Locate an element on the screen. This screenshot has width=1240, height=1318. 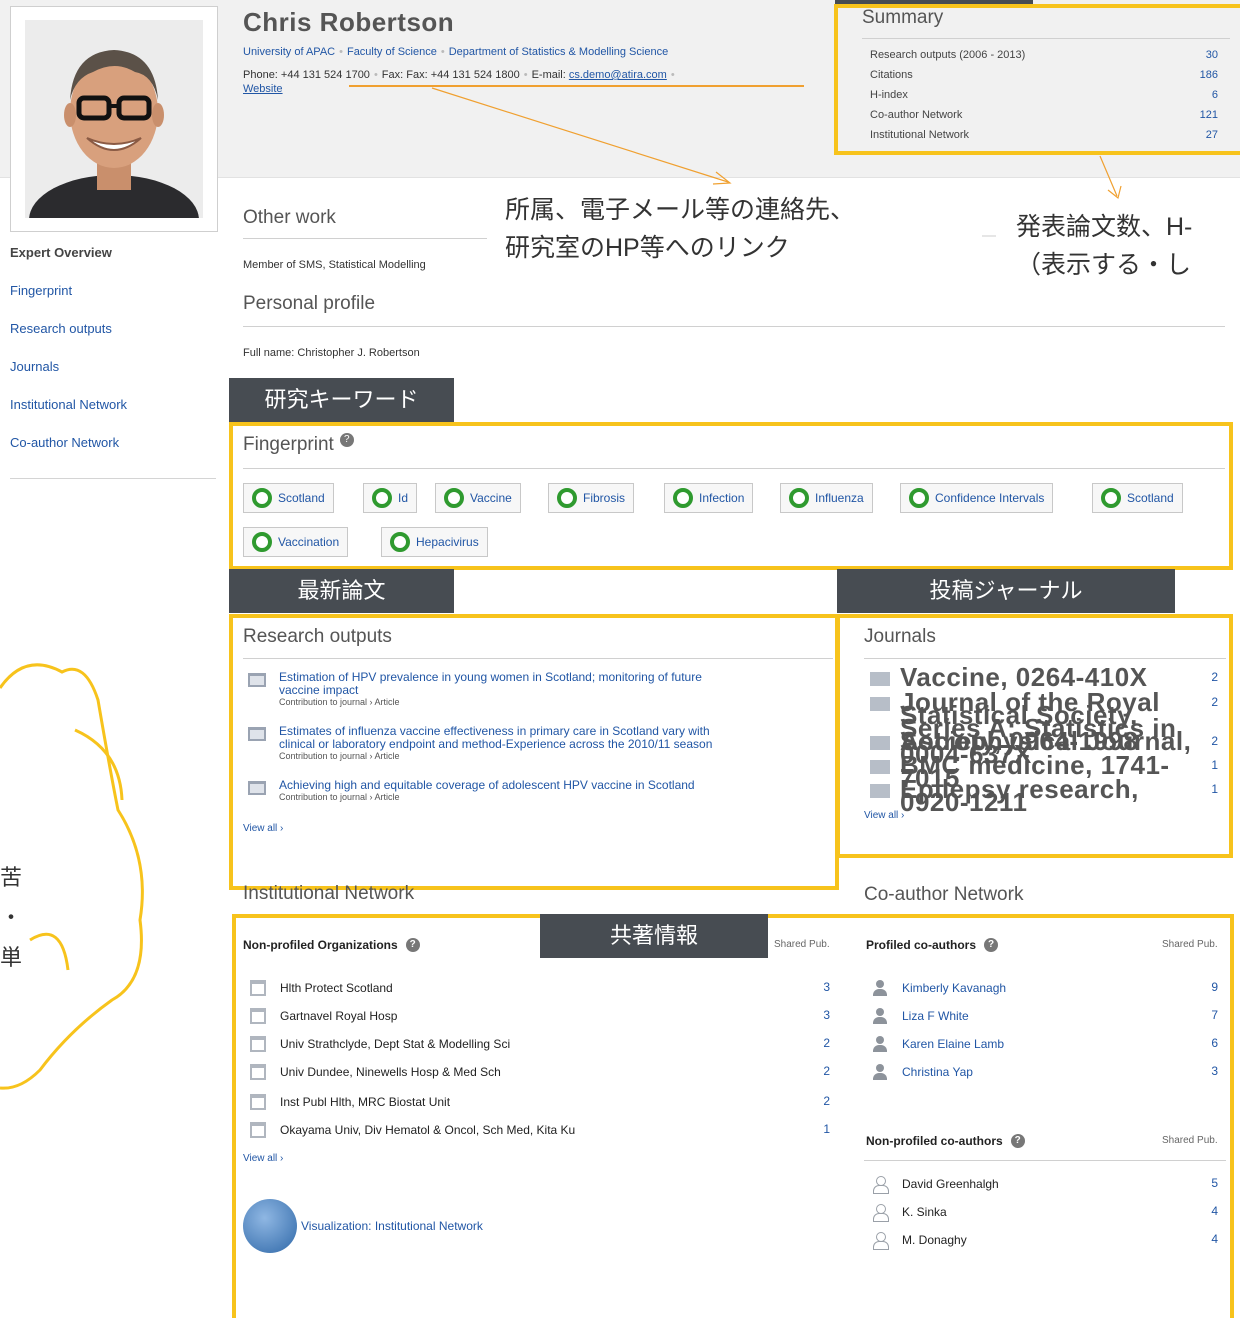
coauthor-info-label: 共著情報 is located at coordinates (654, 936).